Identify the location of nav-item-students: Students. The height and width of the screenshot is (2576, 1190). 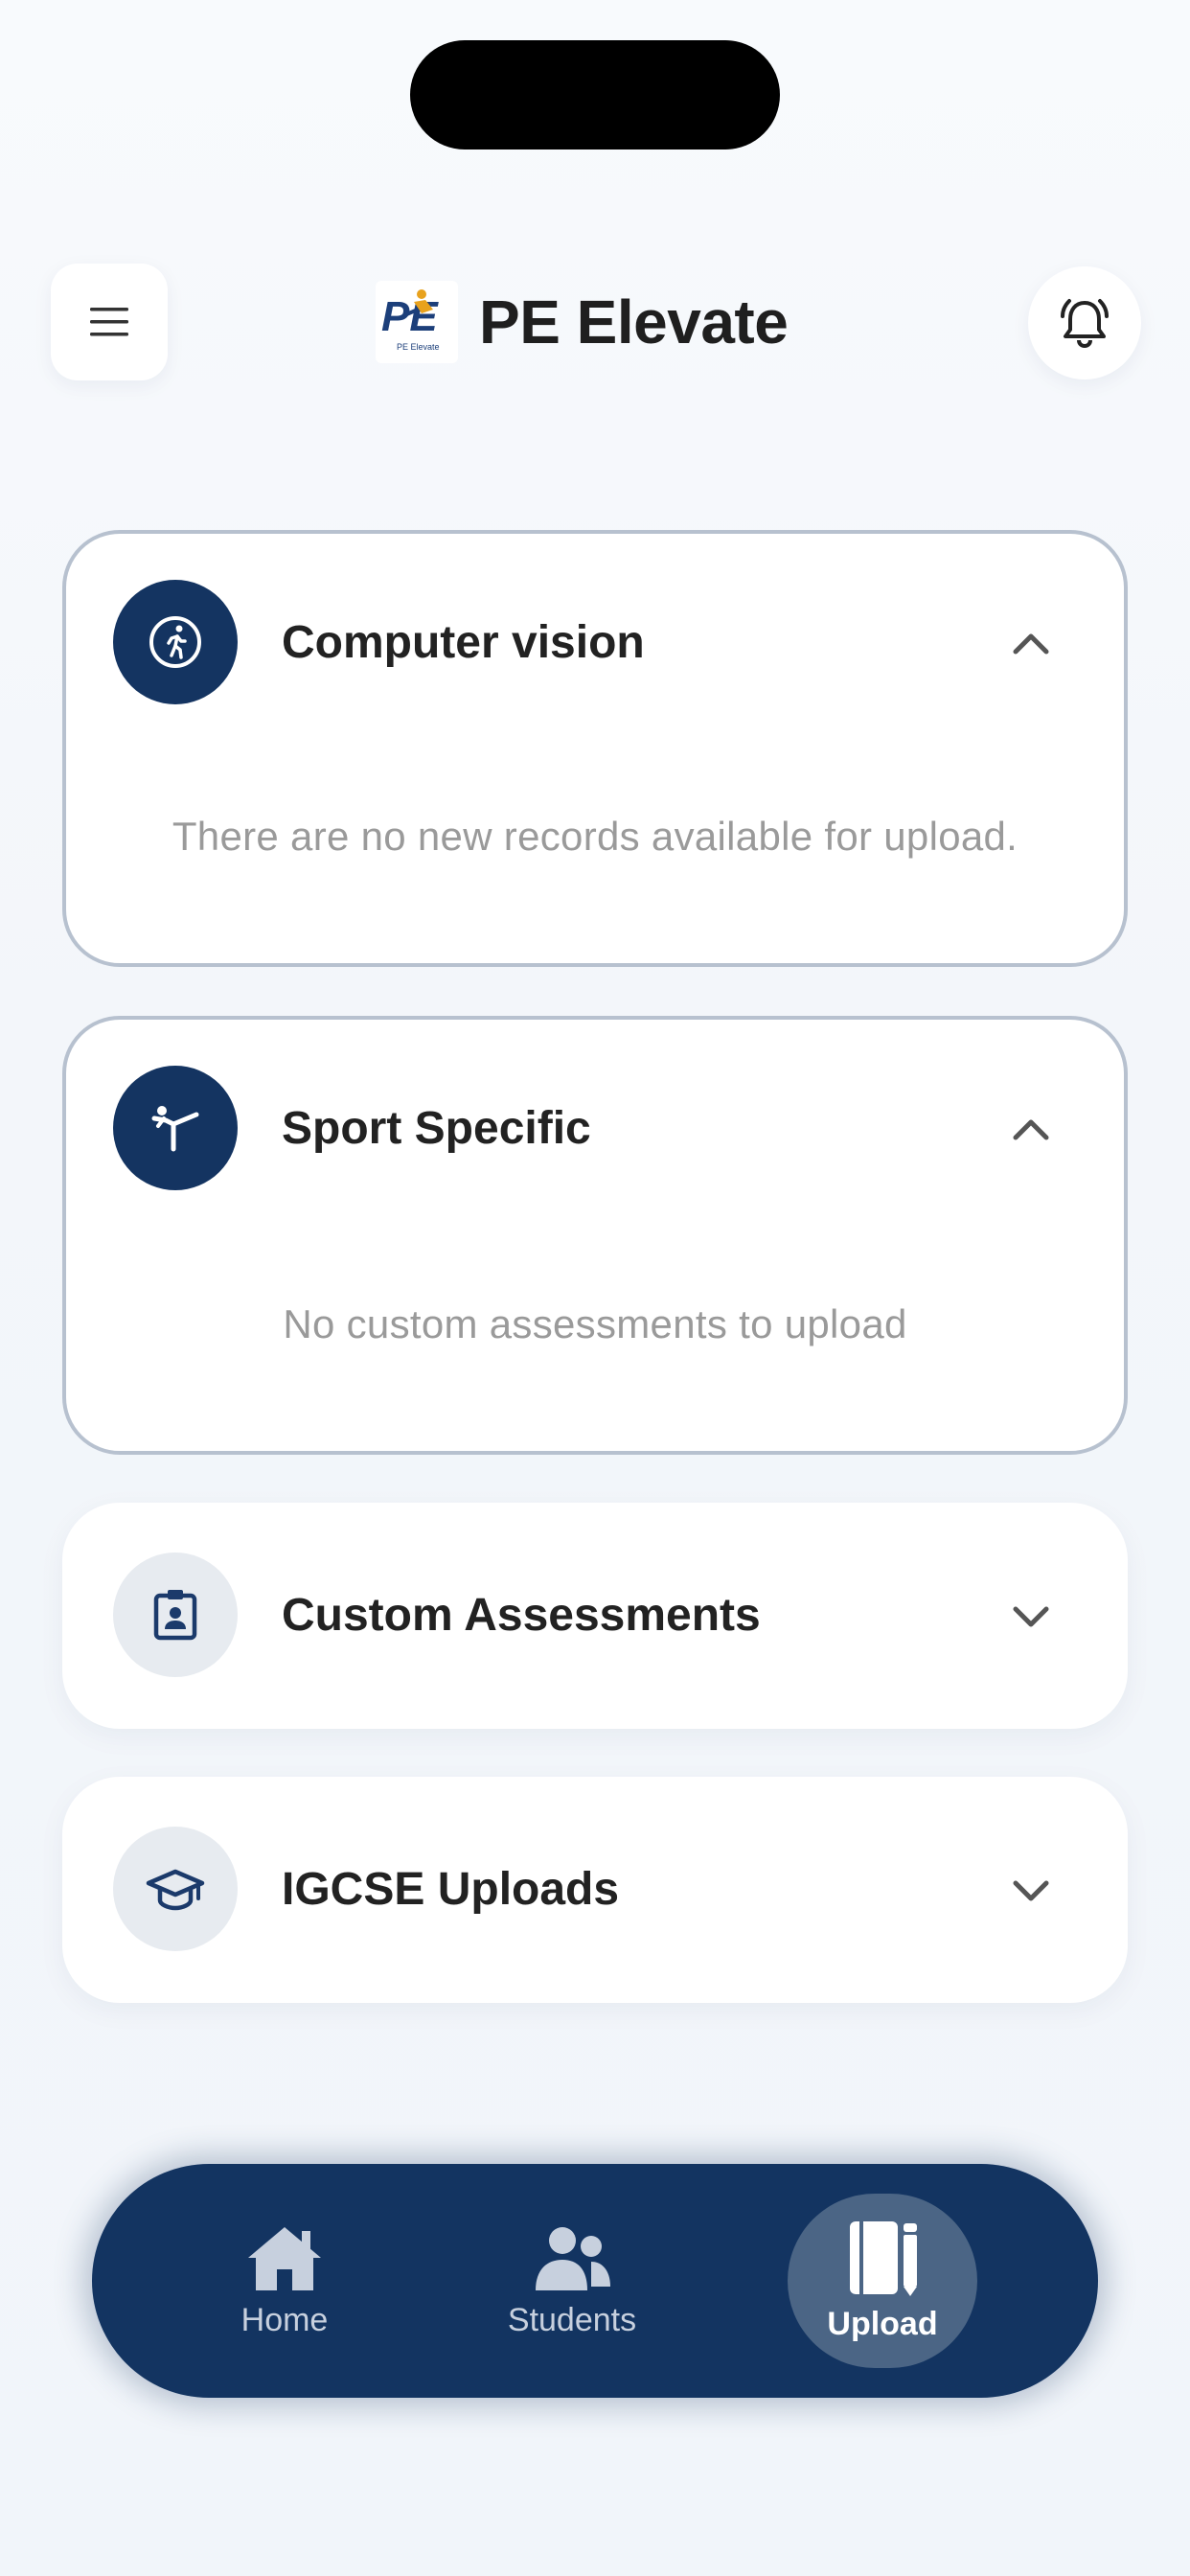
(572, 2281).